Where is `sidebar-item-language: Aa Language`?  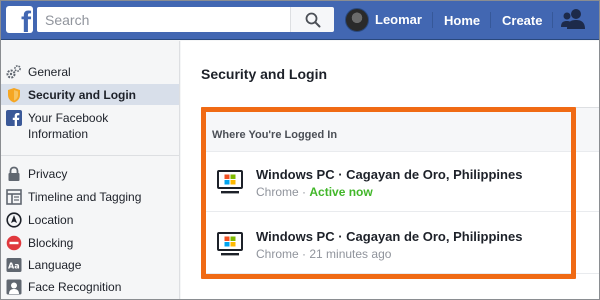 sidebar-item-language: Aa Language is located at coordinates (89, 266).